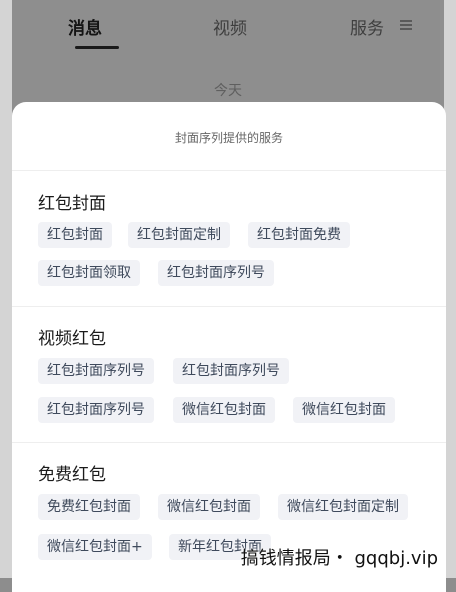 This screenshot has width=456, height=592. Describe the element at coordinates (343, 507) in the screenshot. I see `chip-wechat-red-packet-cover-custom: 微信红包封面定制` at that location.